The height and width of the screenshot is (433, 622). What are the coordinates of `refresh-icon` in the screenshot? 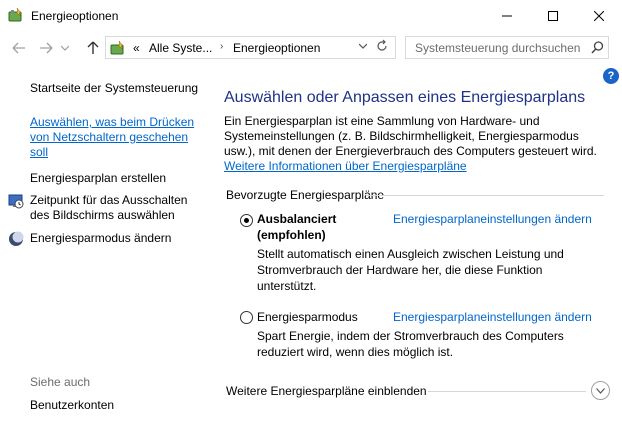 It's located at (382, 45).